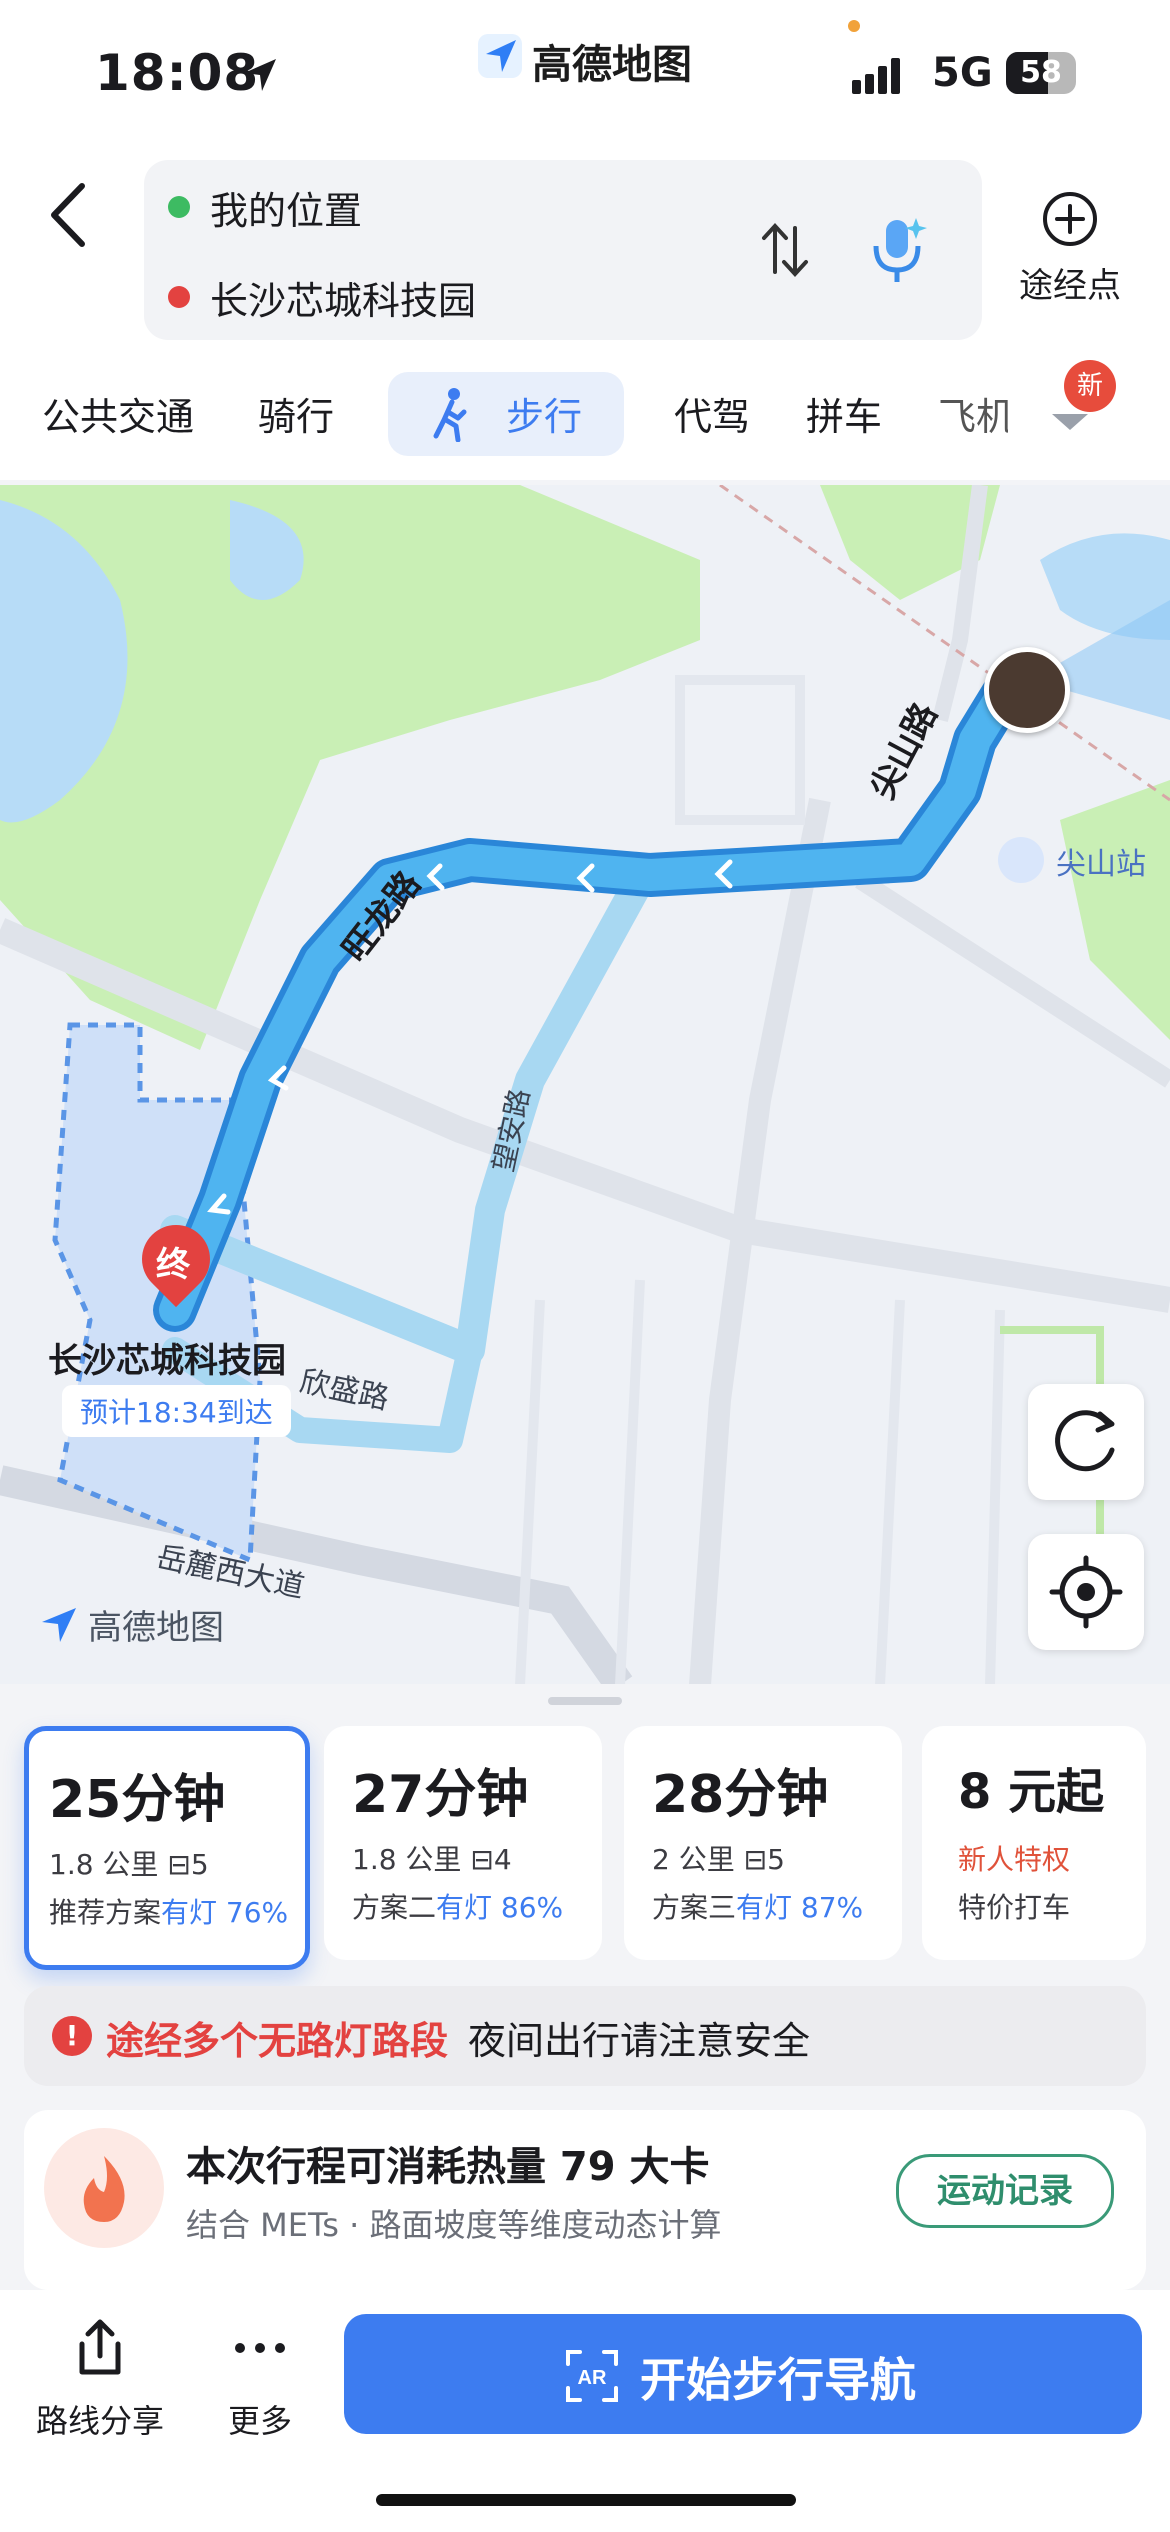  Describe the element at coordinates (1070, 248) in the screenshot. I see `add-waypoint-button: 途经点` at that location.